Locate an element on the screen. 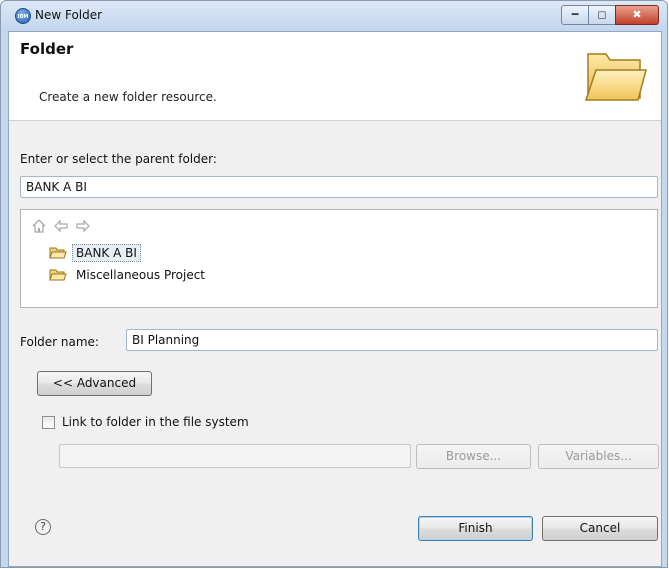  folder-name-label: Folder name: is located at coordinates (59, 342).